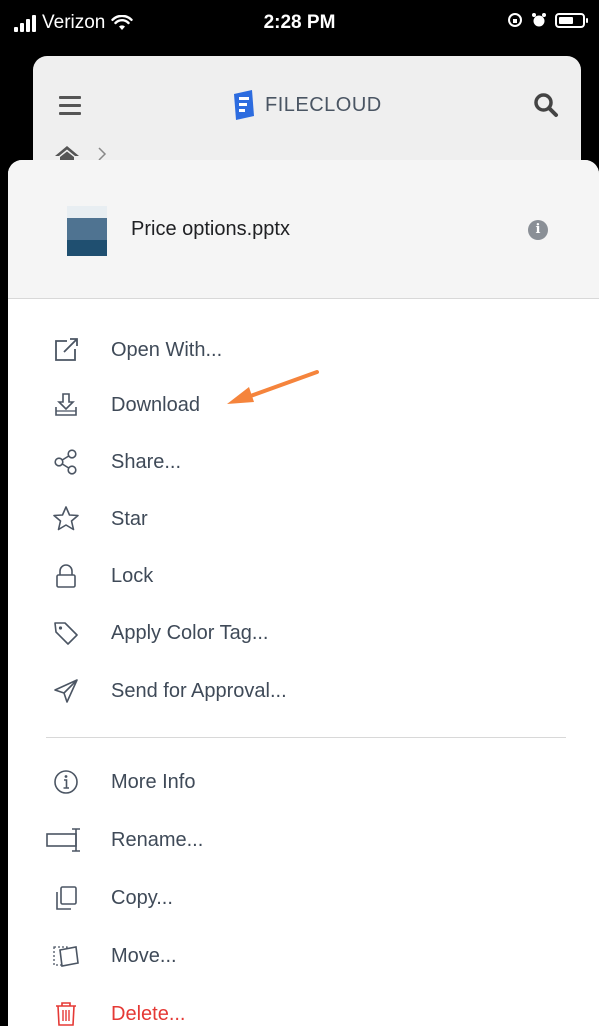 The width and height of the screenshot is (599, 1026). I want to click on brand-text: FILECLOUD, so click(323, 104).